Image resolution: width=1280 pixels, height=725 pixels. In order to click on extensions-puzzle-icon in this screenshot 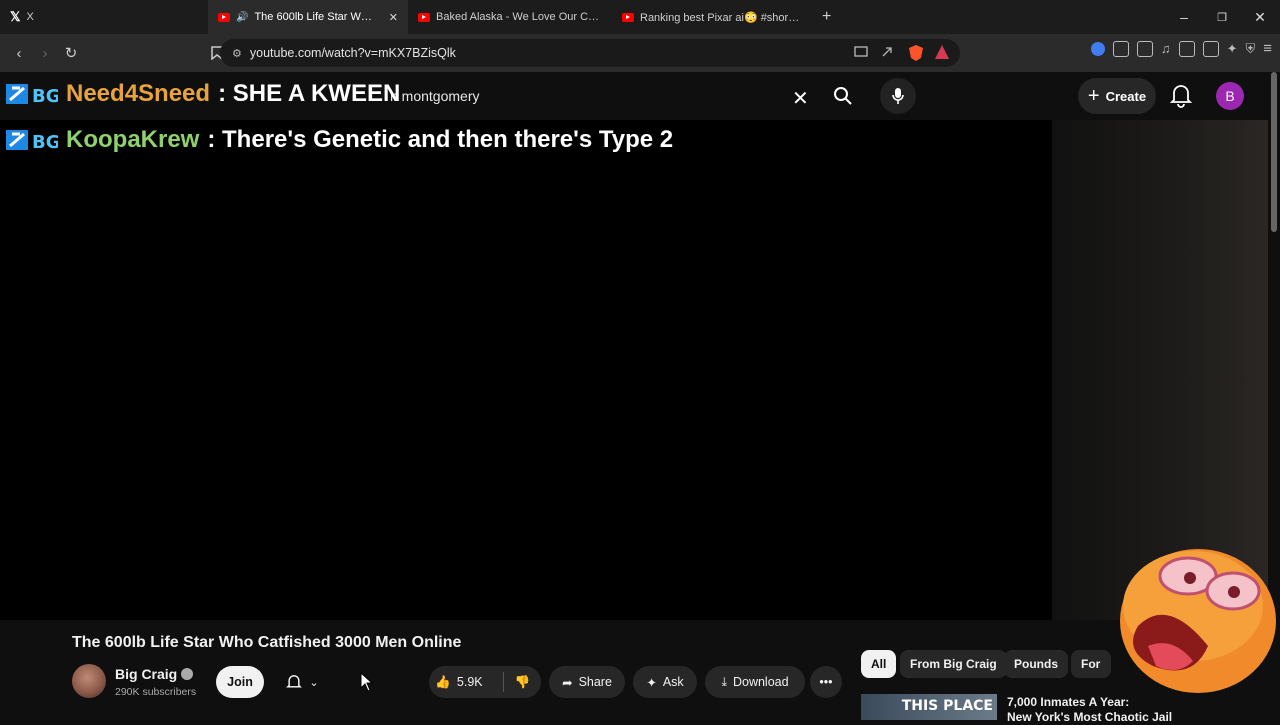, I will do `click(1120, 48)`.